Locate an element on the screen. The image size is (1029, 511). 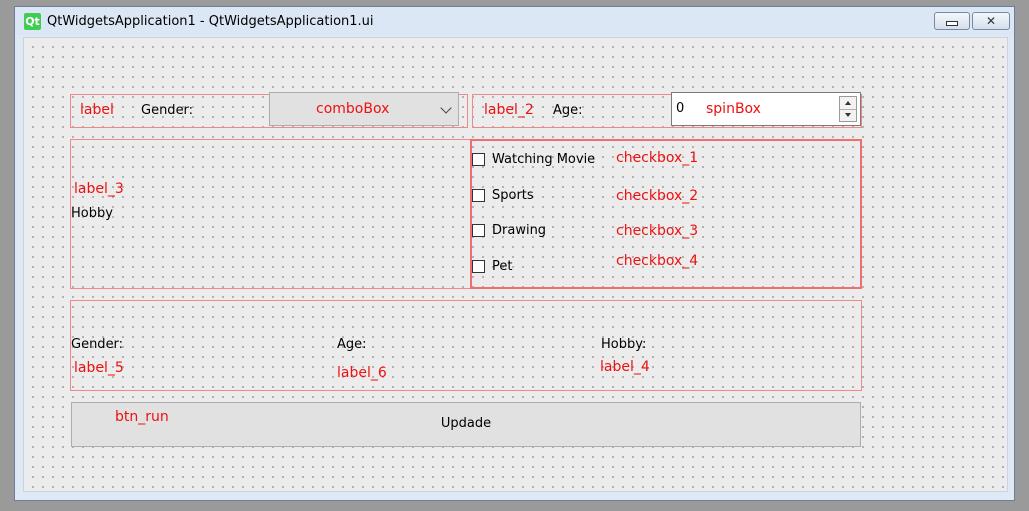
age-spinbox: 0 spinBox is located at coordinates (766, 109).